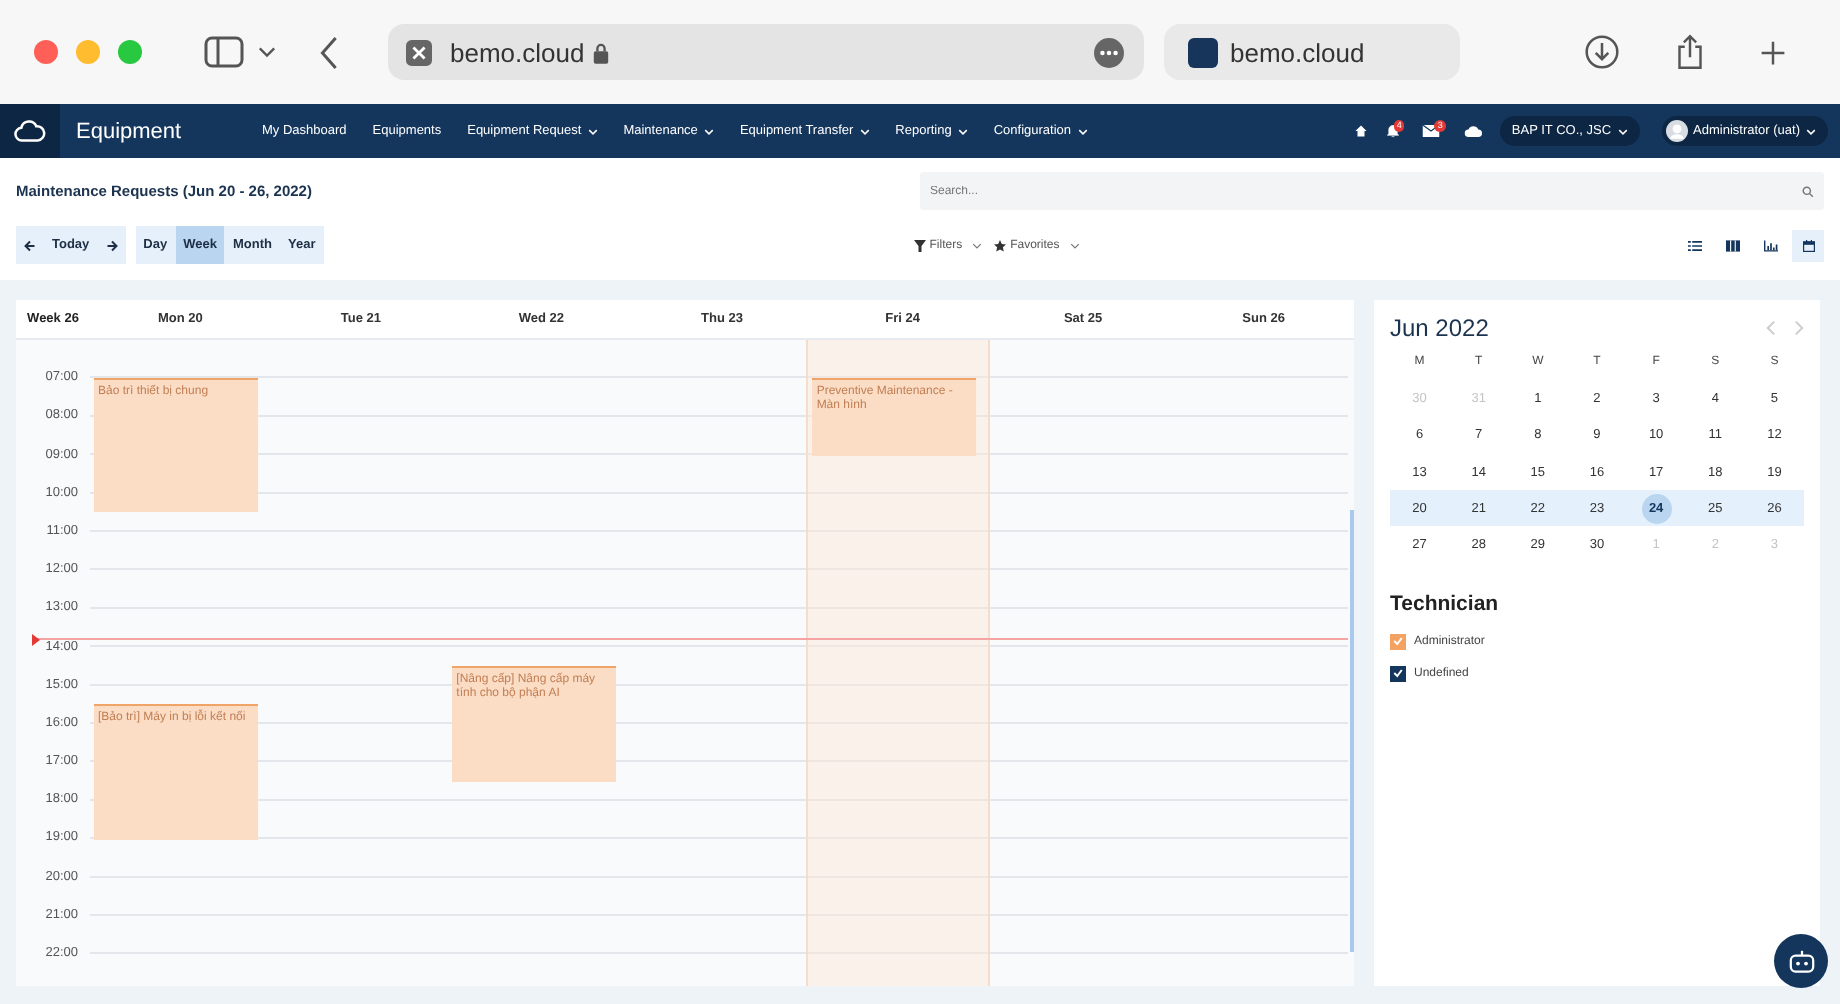 This screenshot has width=1840, height=1004. Describe the element at coordinates (1773, 52) in the screenshot. I see `new-tab-icon` at that location.